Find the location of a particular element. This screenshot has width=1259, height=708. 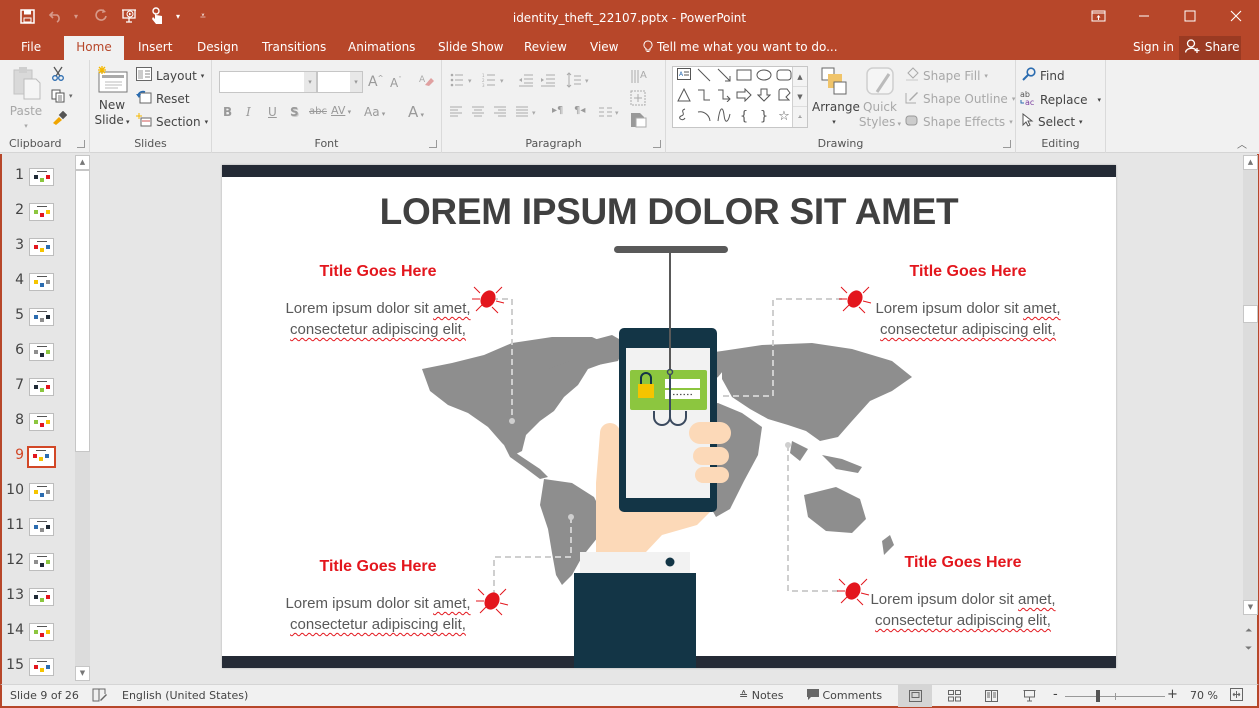

align-text-icon is located at coordinates (642, 99).